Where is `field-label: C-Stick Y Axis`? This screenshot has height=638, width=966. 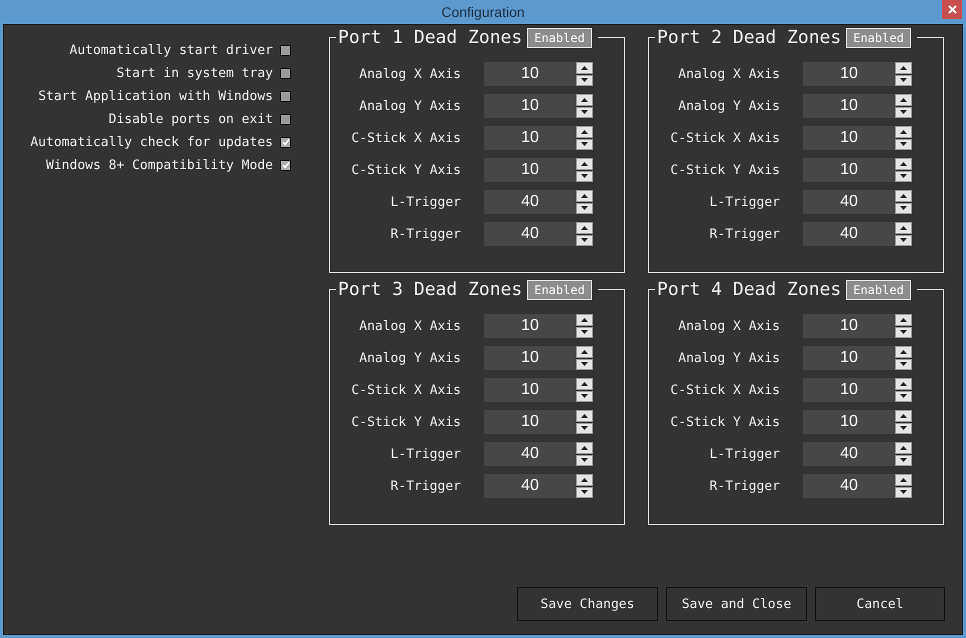
field-label: C-Stick Y Axis is located at coordinates (405, 422).